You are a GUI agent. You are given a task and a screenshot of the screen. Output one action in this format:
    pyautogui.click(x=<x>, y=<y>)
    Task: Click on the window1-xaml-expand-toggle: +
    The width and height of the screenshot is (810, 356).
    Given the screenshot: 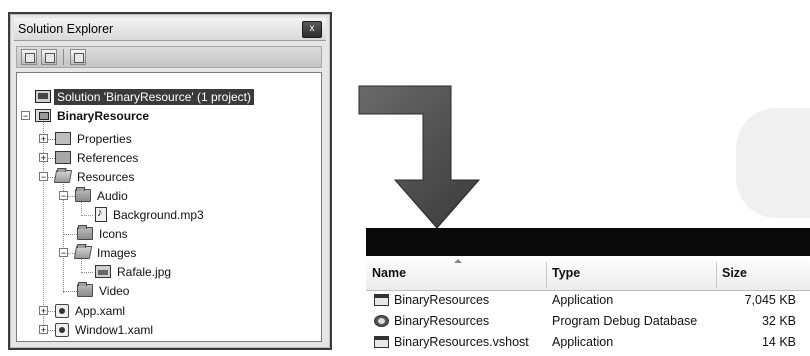 What is the action you would take?
    pyautogui.click(x=43, y=330)
    